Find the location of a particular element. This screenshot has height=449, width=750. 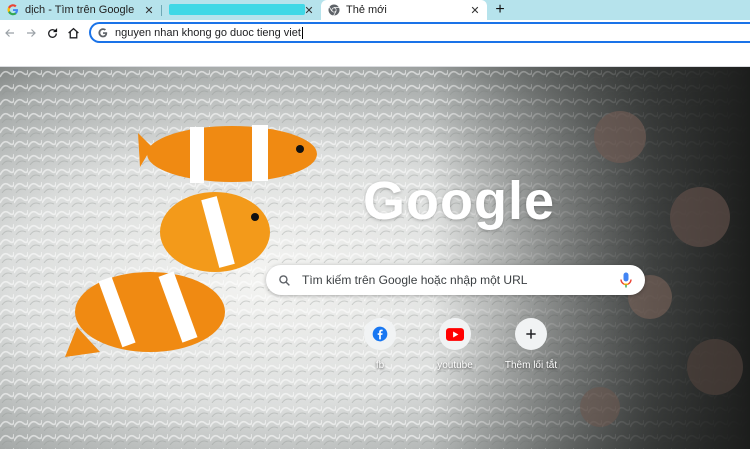

chrome-icon is located at coordinates (333, 10).